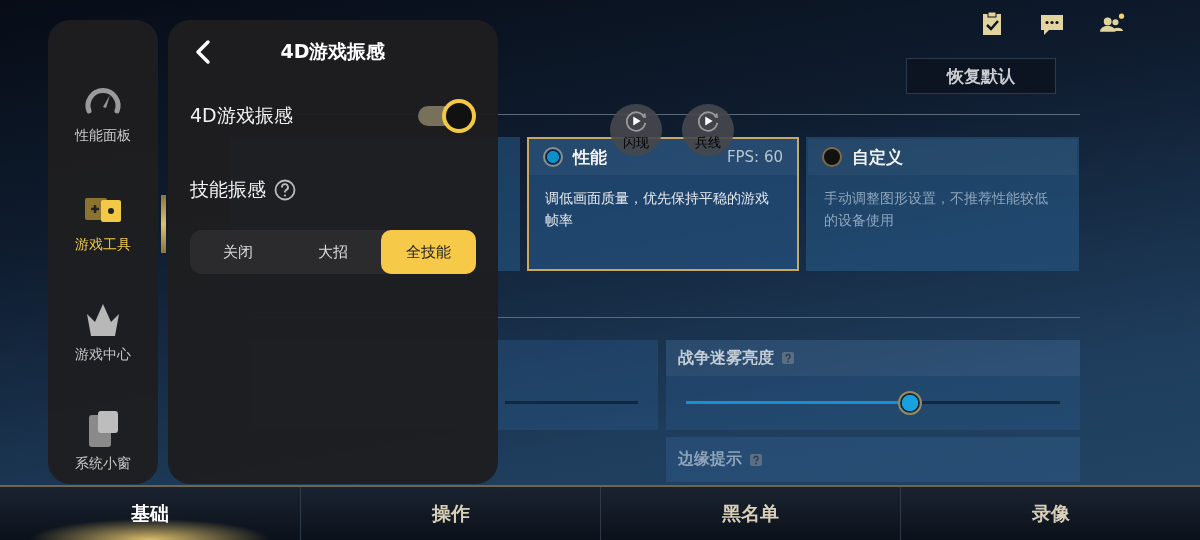 The height and width of the screenshot is (540, 1200). Describe the element at coordinates (333, 252) in the screenshot. I see `segment-option: 大招` at that location.